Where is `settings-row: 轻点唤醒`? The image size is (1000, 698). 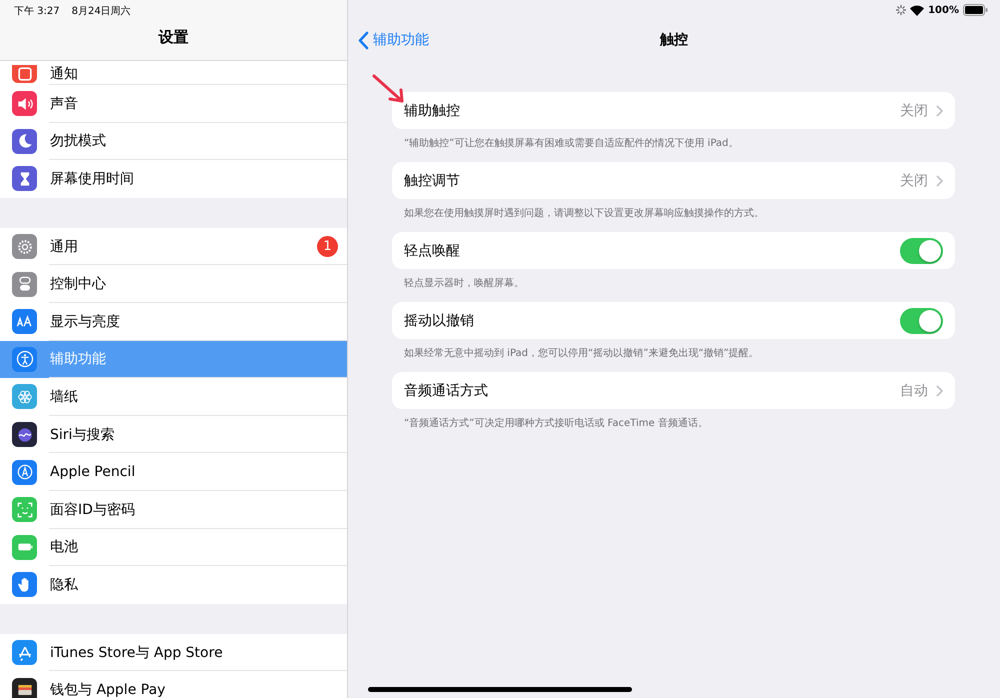
settings-row: 轻点唤醒 is located at coordinates (673, 250).